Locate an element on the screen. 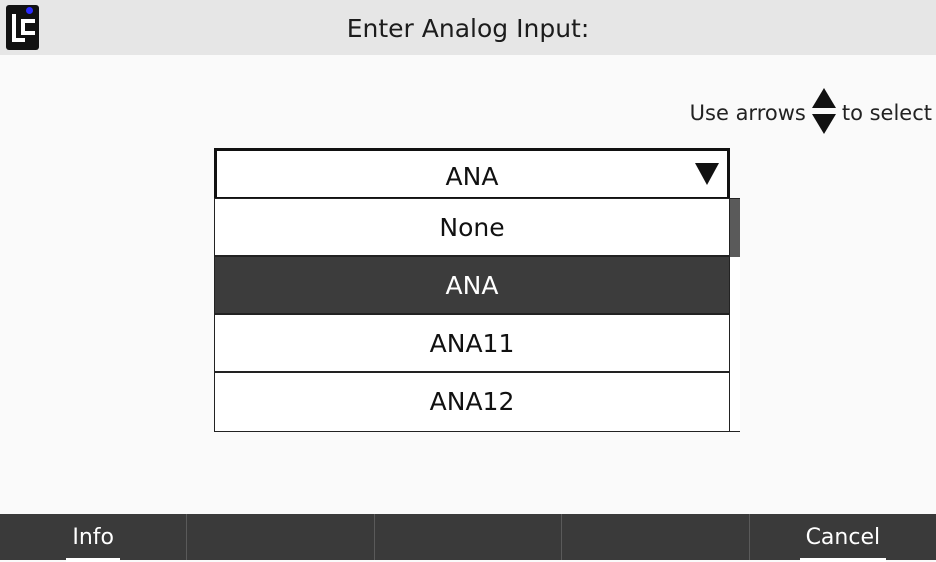  option-ana-selected: ANA is located at coordinates (472, 286).